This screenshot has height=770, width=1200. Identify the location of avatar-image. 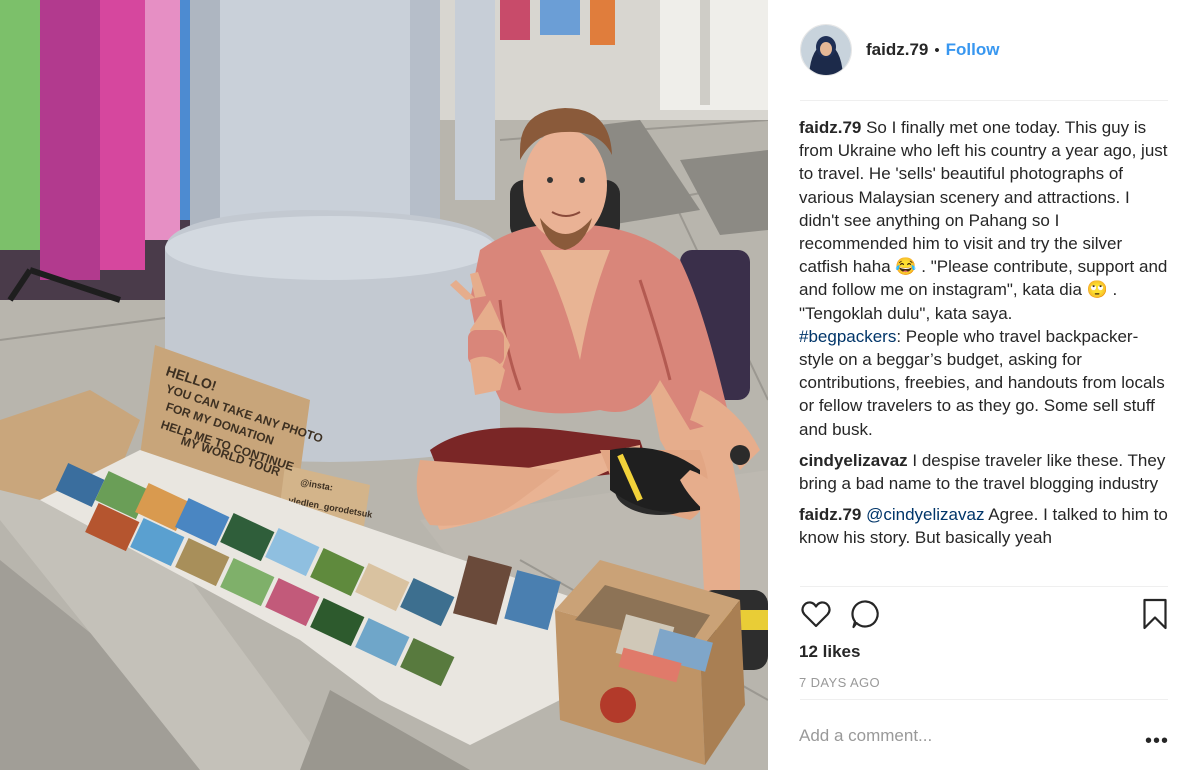
(826, 50).